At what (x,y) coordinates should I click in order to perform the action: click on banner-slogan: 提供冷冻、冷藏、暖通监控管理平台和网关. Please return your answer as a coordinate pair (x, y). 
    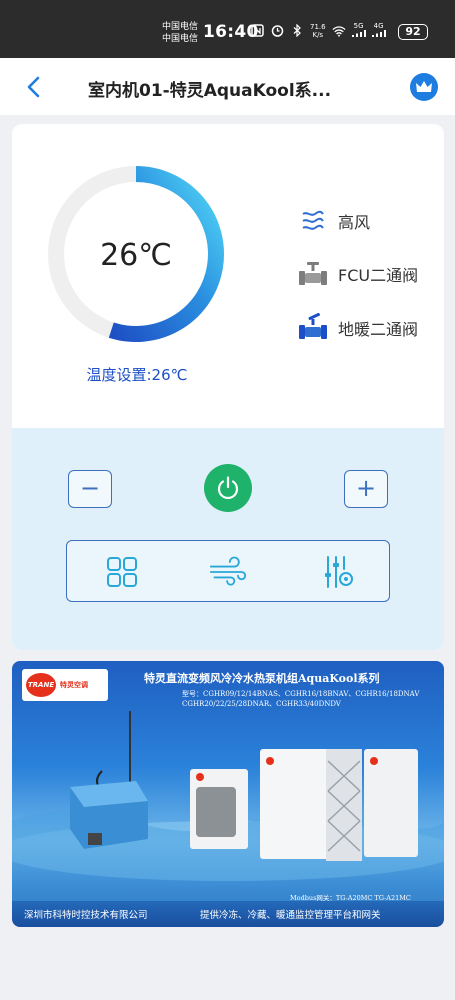
    Looking at the image, I should click on (290, 915).